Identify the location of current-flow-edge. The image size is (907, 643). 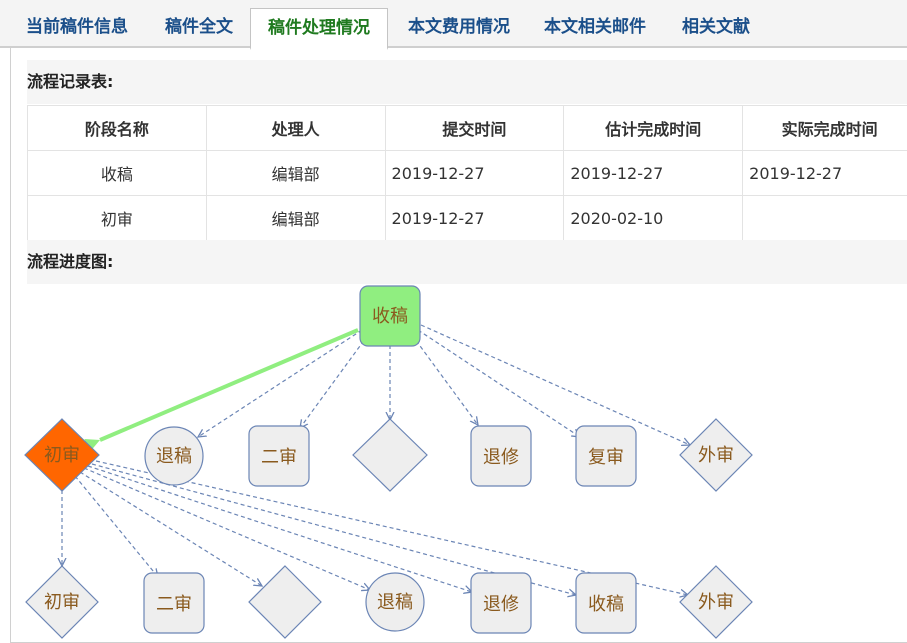
(221, 390).